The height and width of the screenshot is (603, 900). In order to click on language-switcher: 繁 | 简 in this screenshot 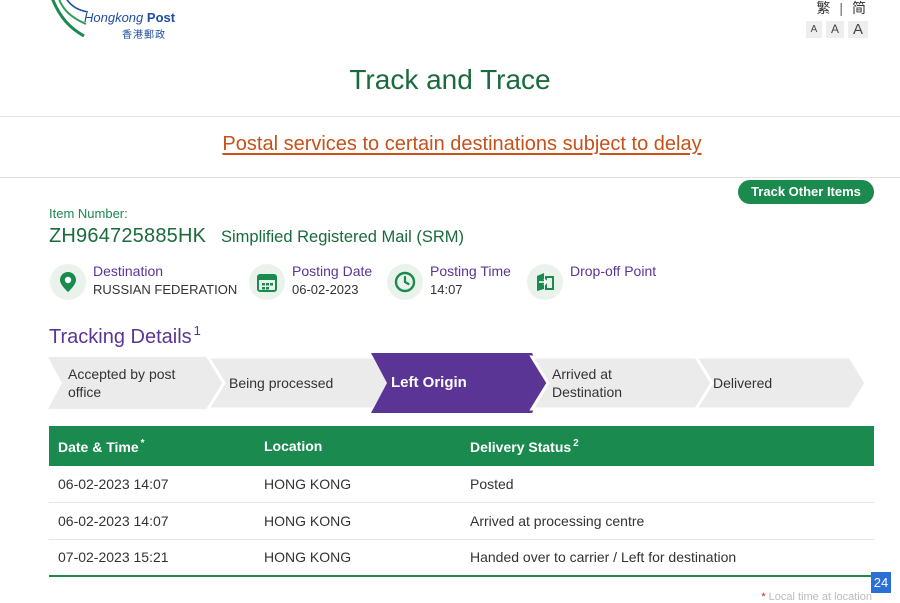, I will do `click(841, 9)`.